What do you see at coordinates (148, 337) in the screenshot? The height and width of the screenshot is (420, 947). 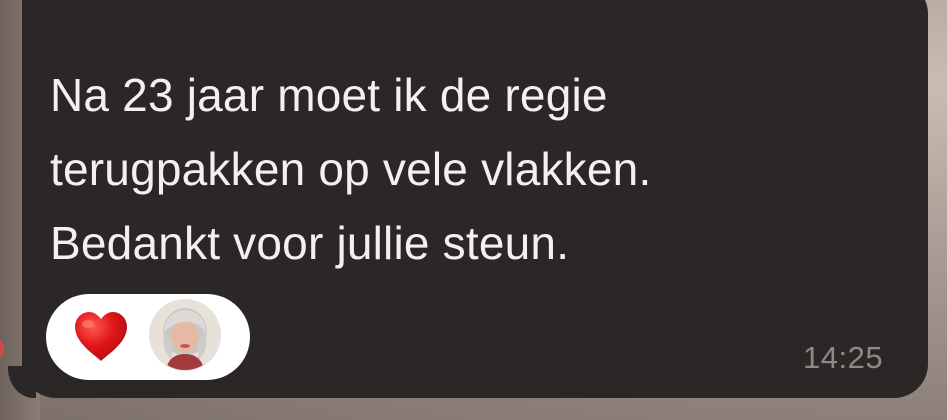 I see `reactions-pill` at bounding box center [148, 337].